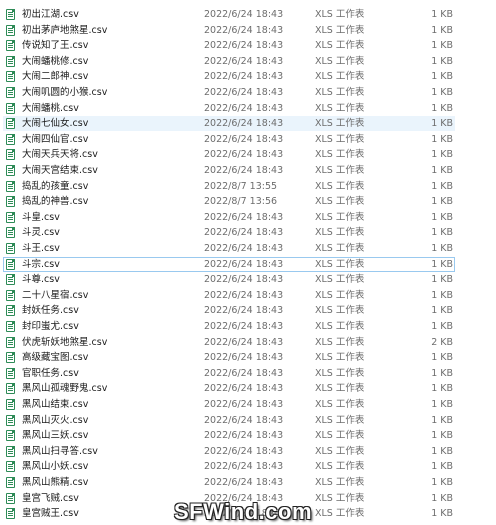 The width and height of the screenshot is (496, 525). What do you see at coordinates (60, 170) in the screenshot?
I see `file-name: 大闹天宫结束.csv` at bounding box center [60, 170].